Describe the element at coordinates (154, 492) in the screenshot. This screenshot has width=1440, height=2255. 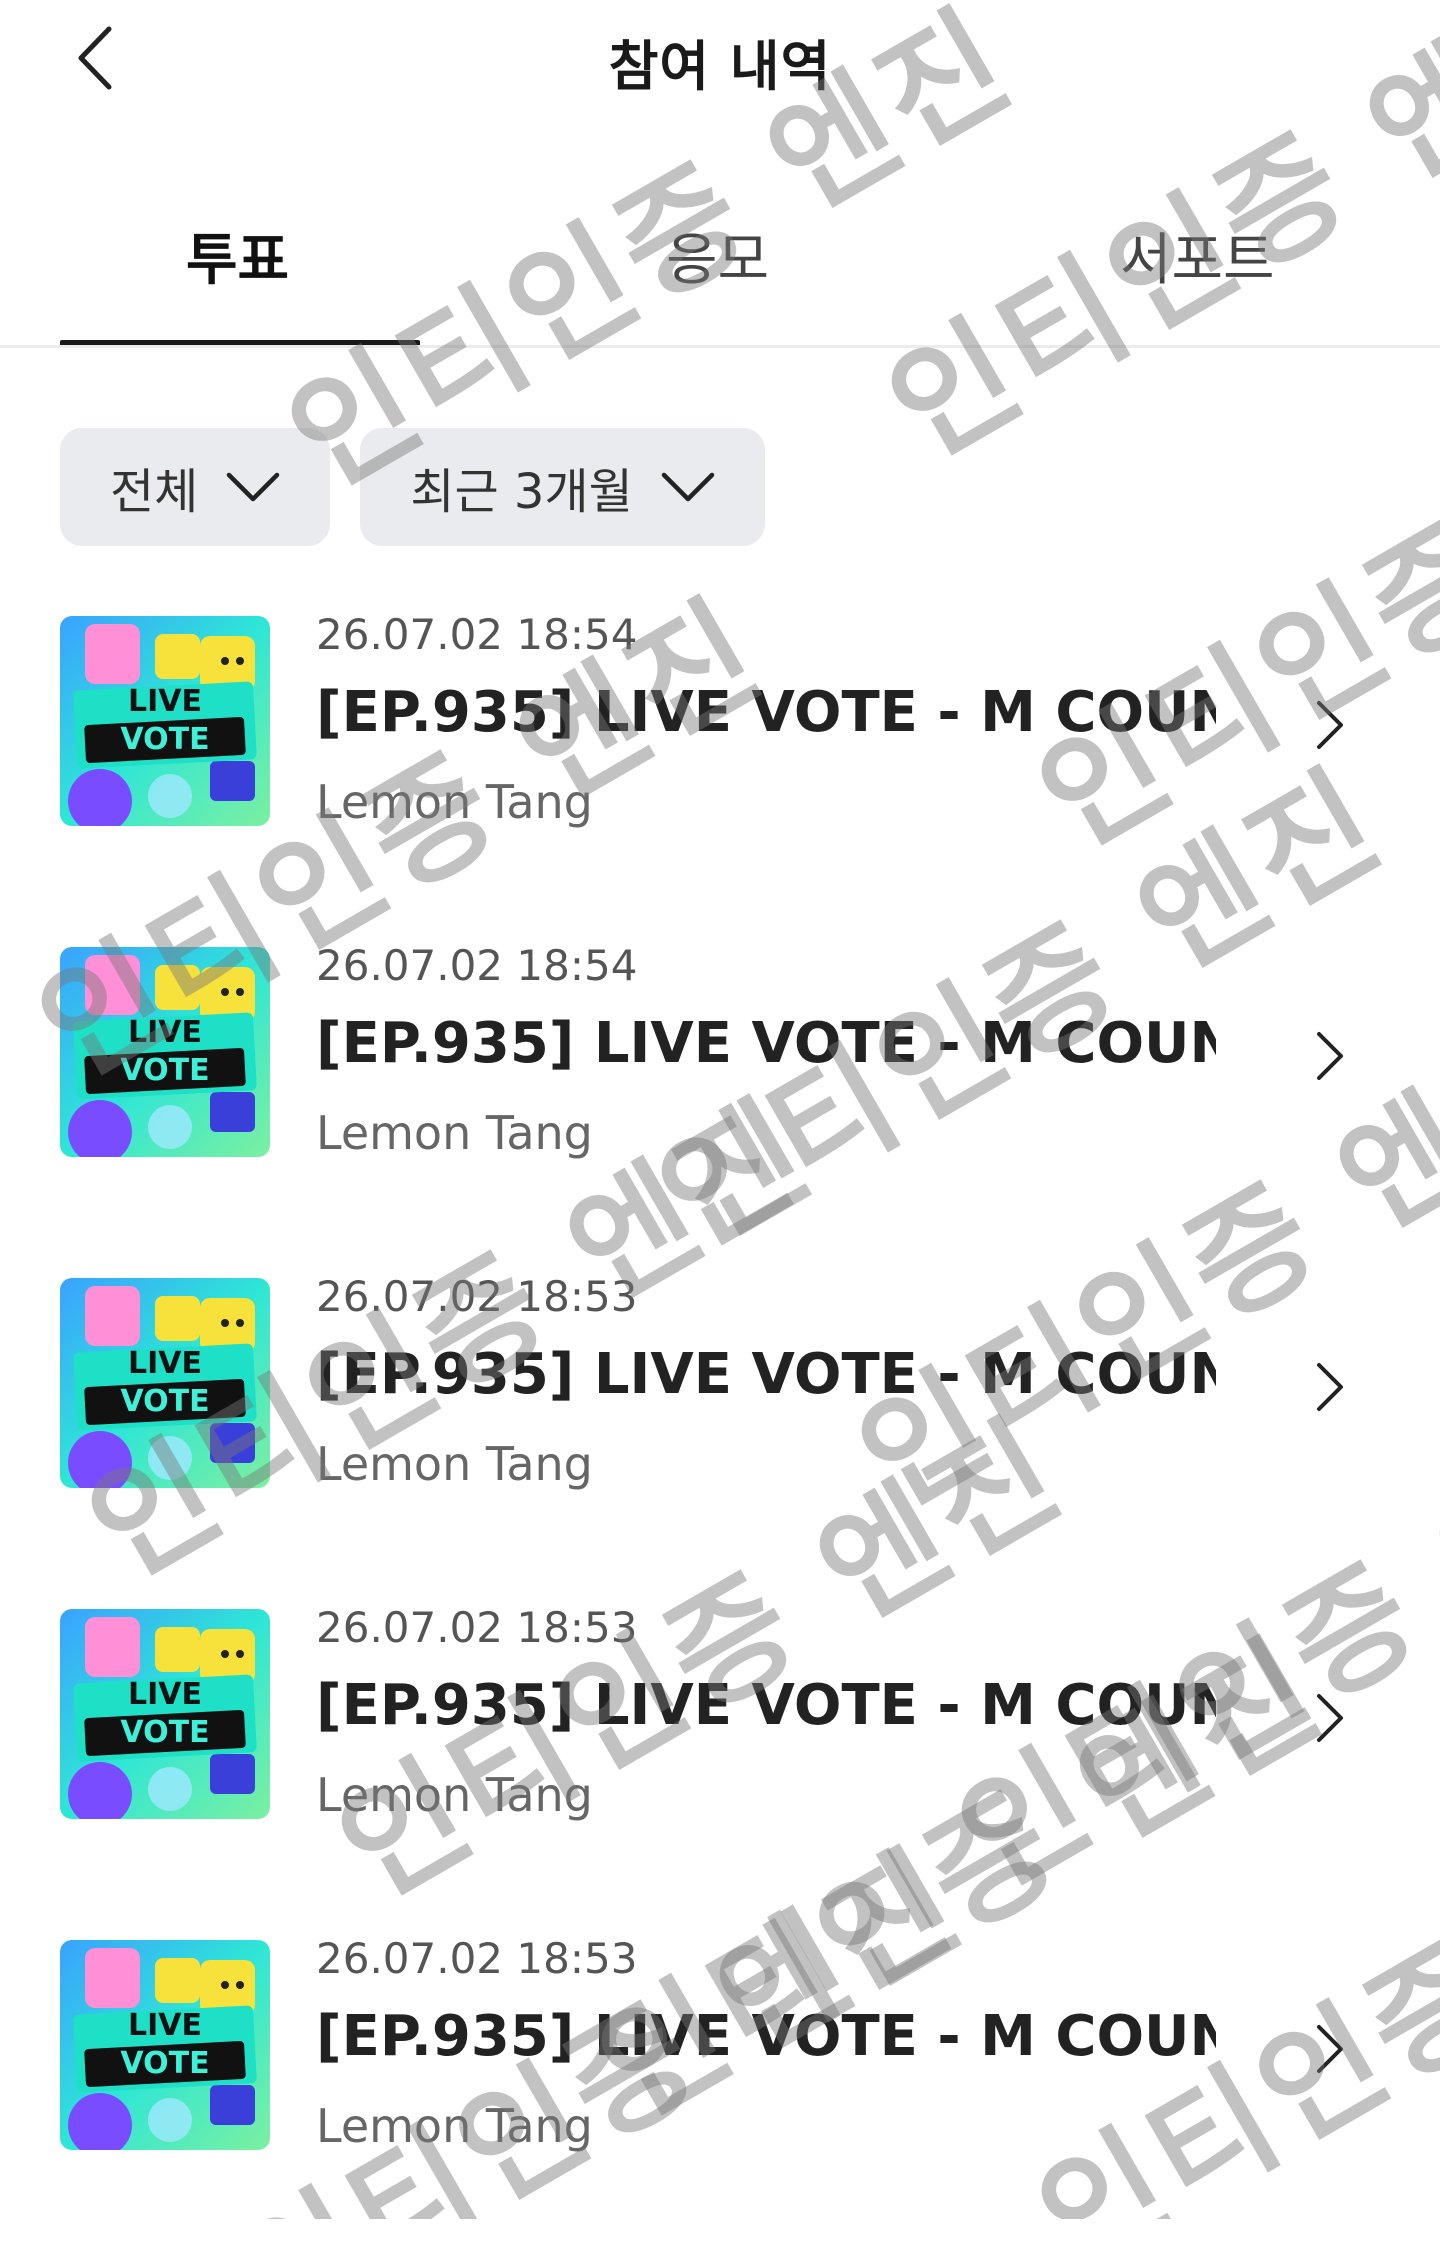
I see `category-filter-label: 전체` at that location.